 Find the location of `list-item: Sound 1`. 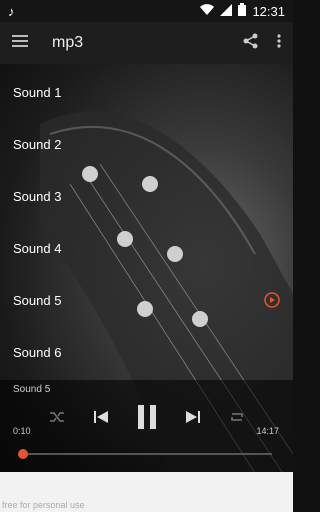

list-item: Sound 1 is located at coordinates (146, 92).